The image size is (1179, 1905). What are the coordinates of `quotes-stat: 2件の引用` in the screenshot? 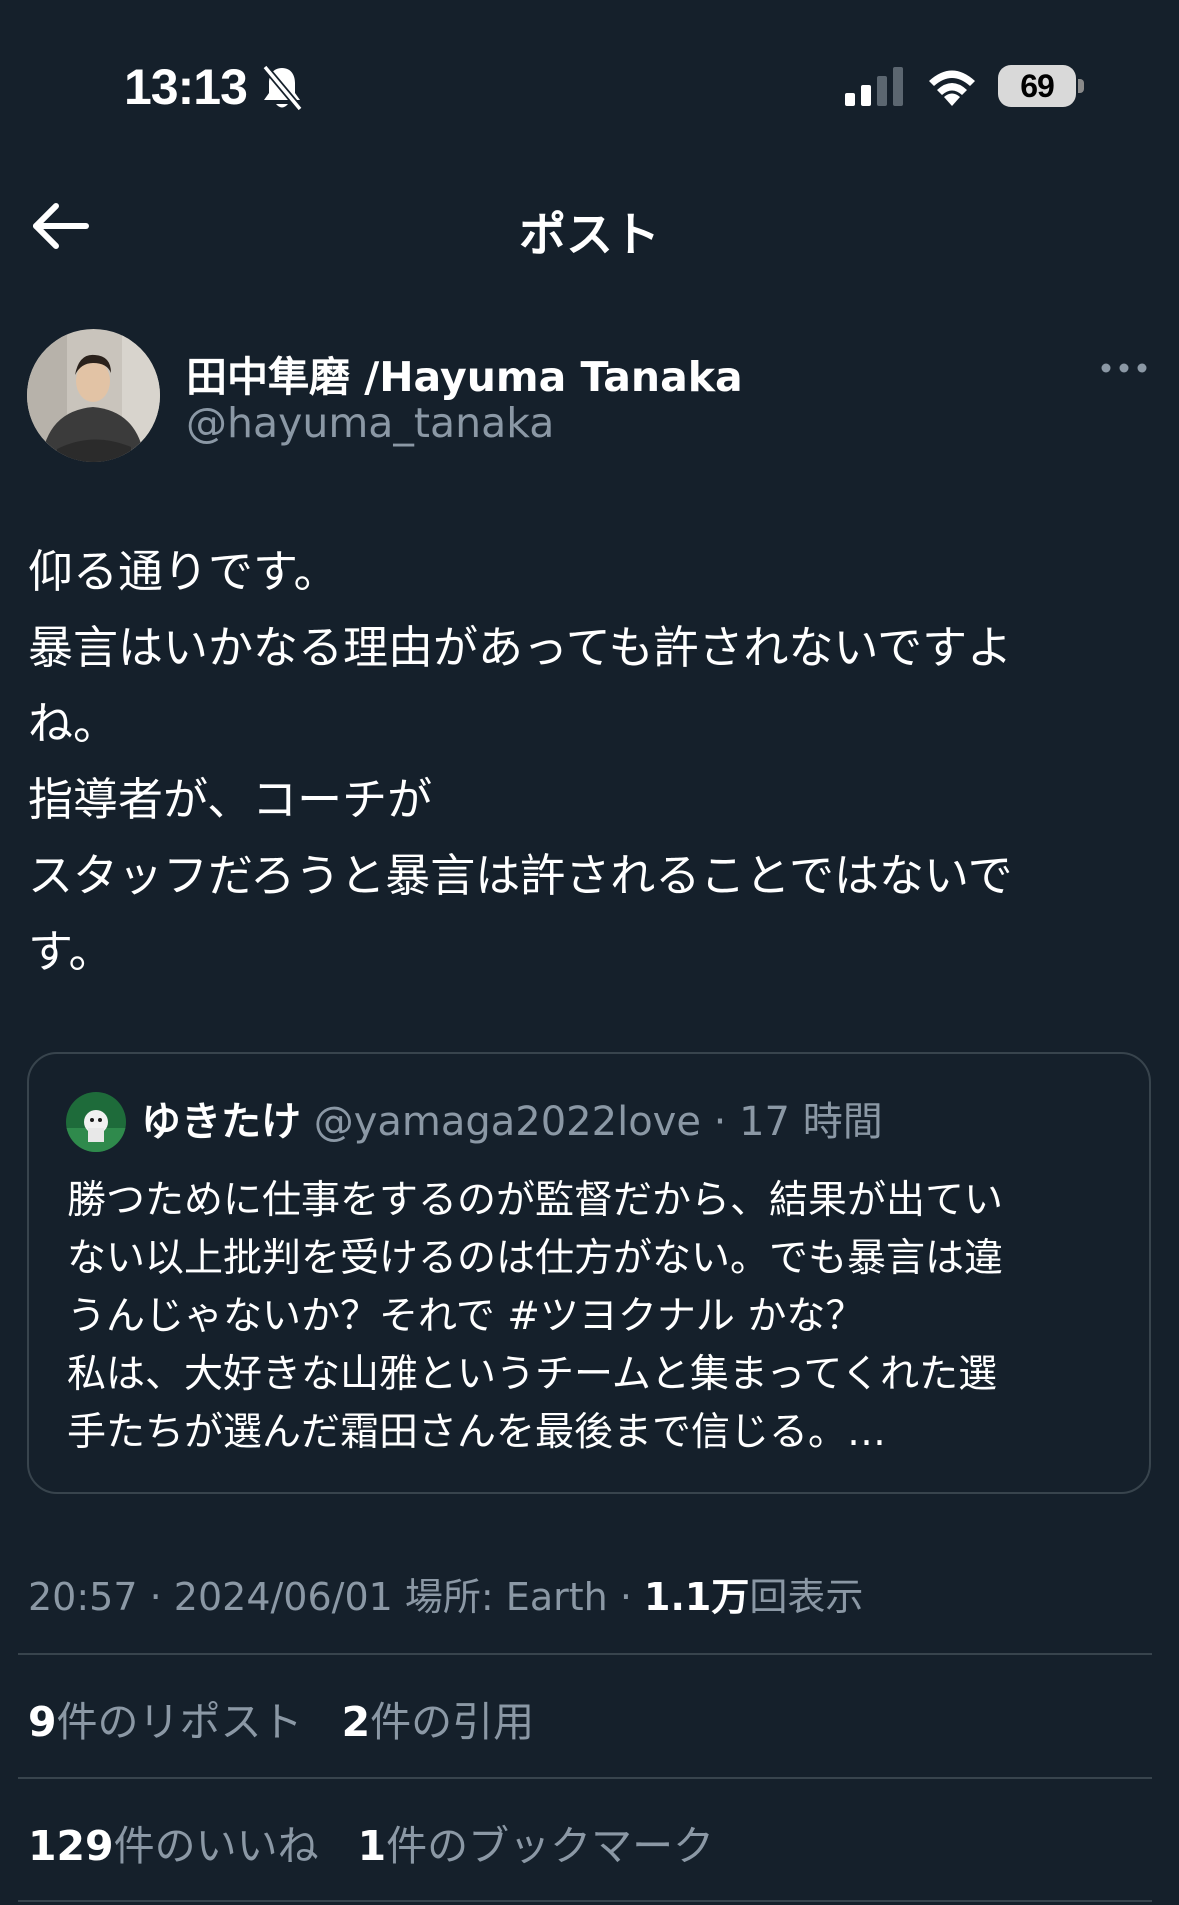 It's located at (438, 1722).